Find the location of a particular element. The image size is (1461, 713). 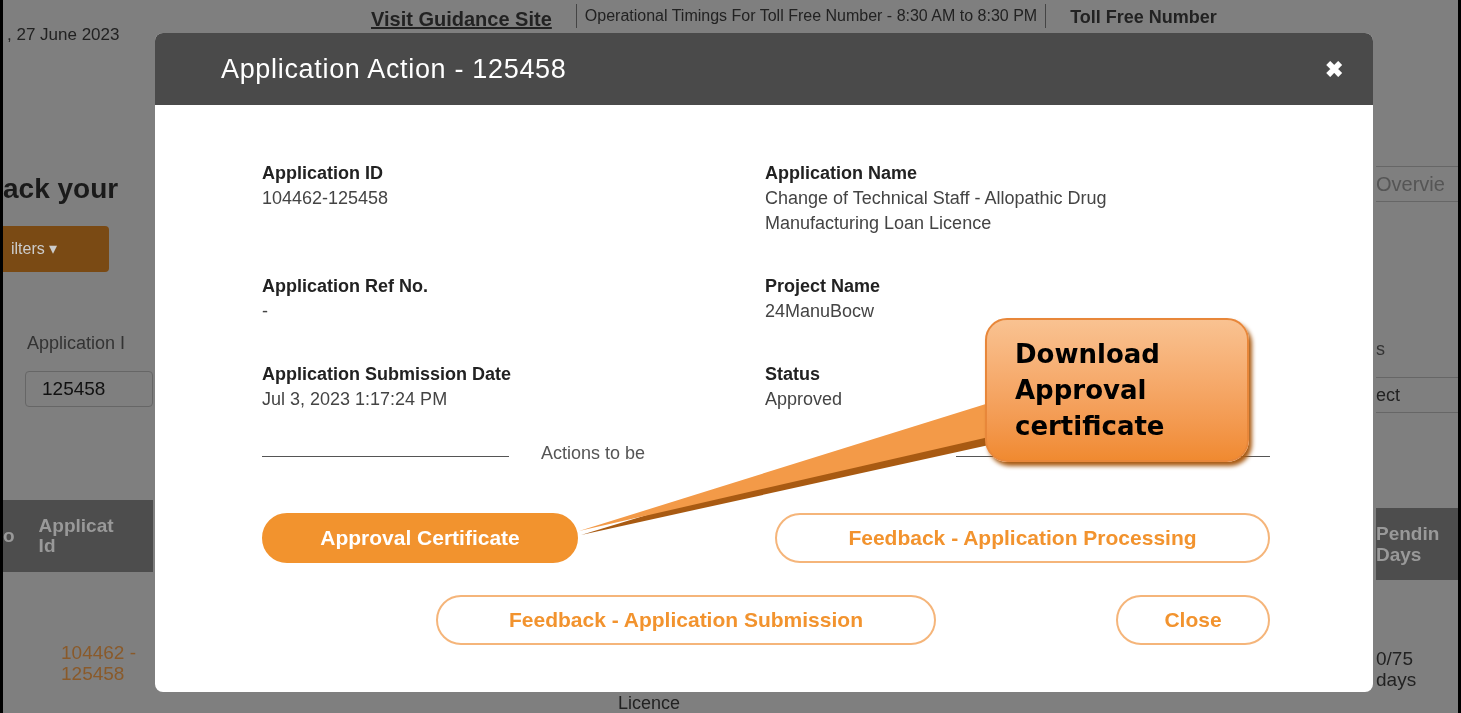

date-text: , 27 June 2023 is located at coordinates (64, 35).